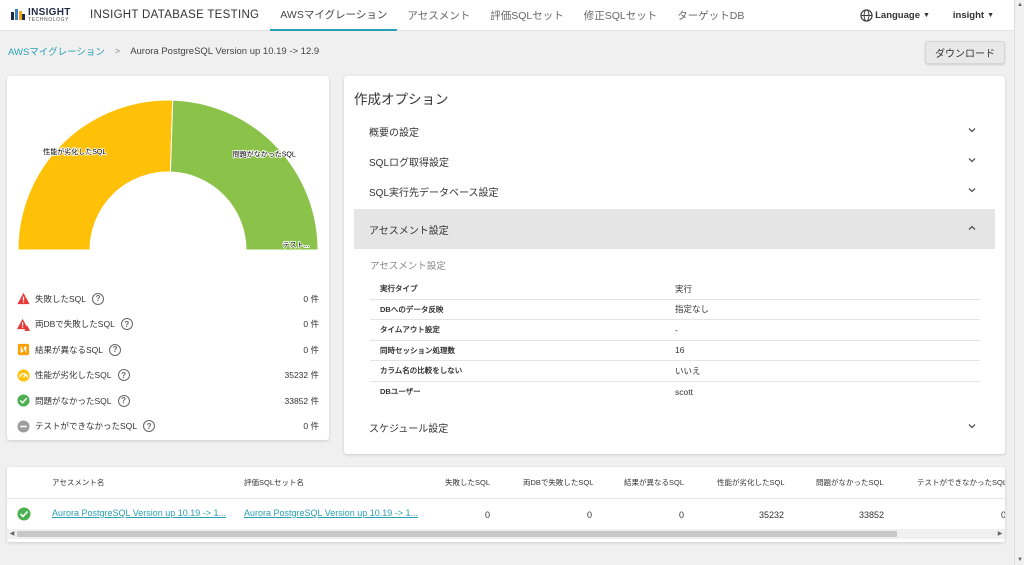 The width and height of the screenshot is (1024, 565). I want to click on stat-value: 33852 件, so click(302, 400).